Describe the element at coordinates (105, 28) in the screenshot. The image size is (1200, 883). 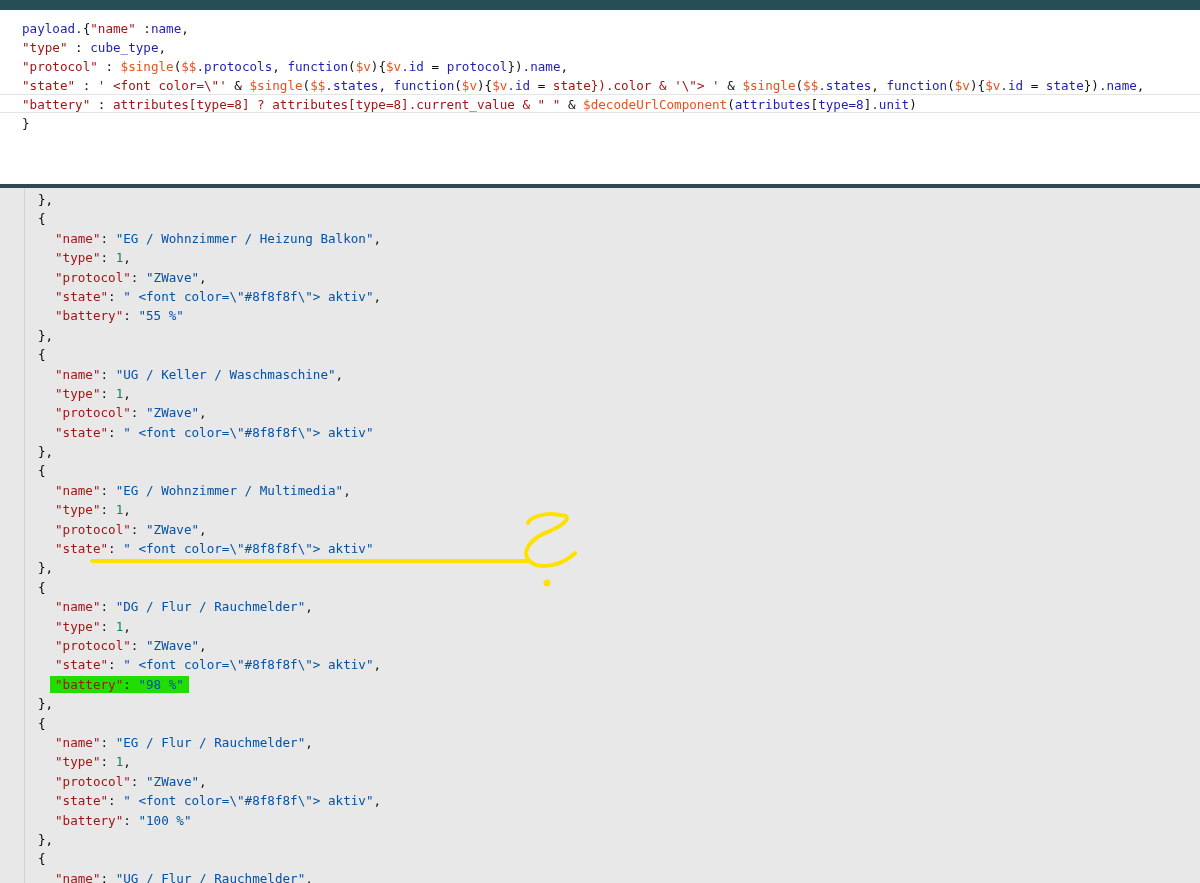
I see `code-line: payload.{"name" :name,` at that location.